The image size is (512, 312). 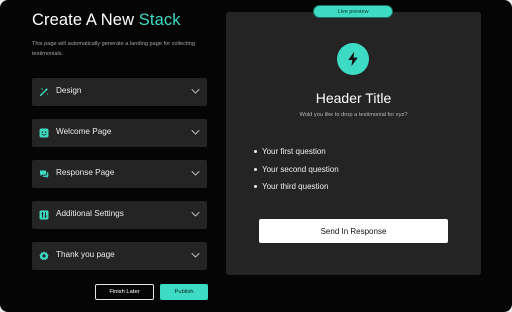 I want to click on preview-question: Your first question, so click(x=290, y=151).